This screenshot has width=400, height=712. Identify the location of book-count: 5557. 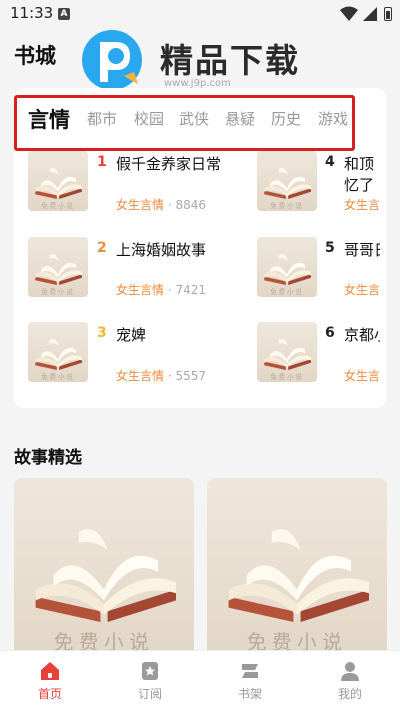
(191, 376).